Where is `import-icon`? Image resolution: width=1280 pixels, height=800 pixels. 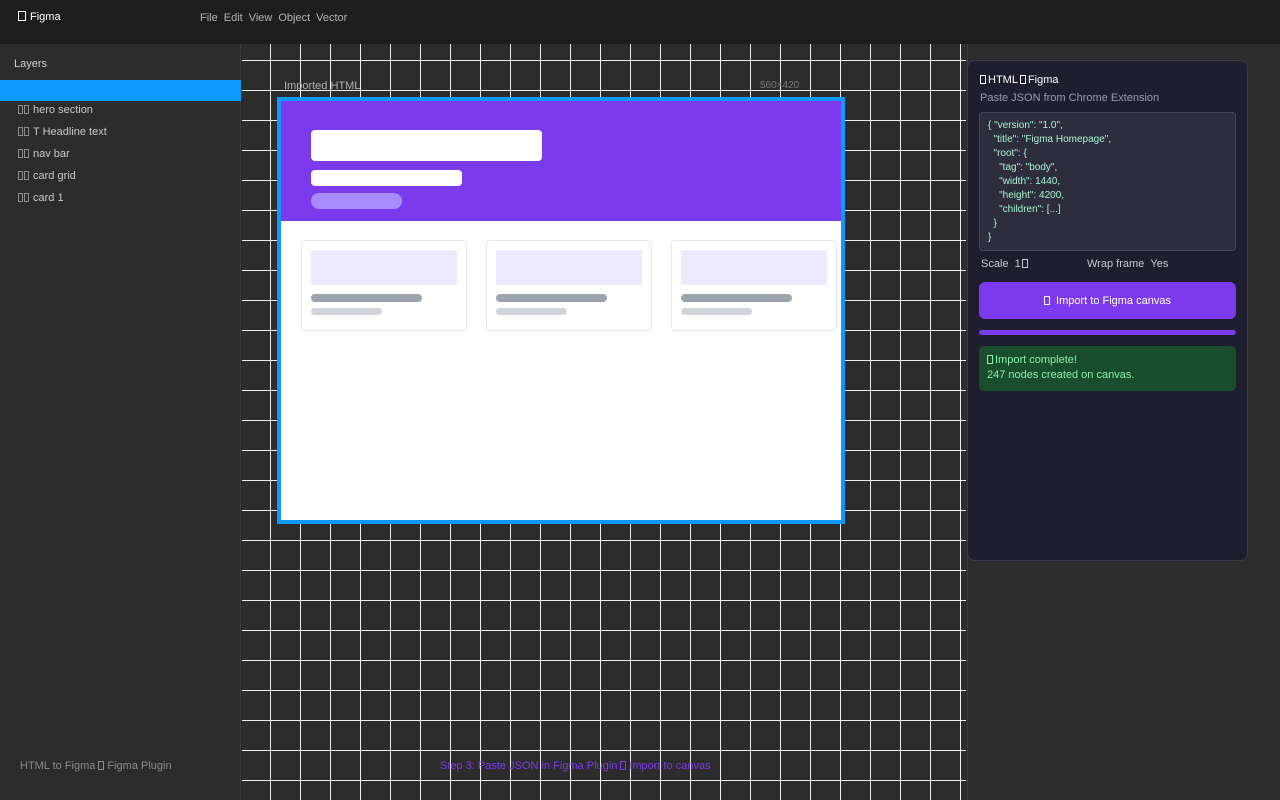 import-icon is located at coordinates (1047, 300).